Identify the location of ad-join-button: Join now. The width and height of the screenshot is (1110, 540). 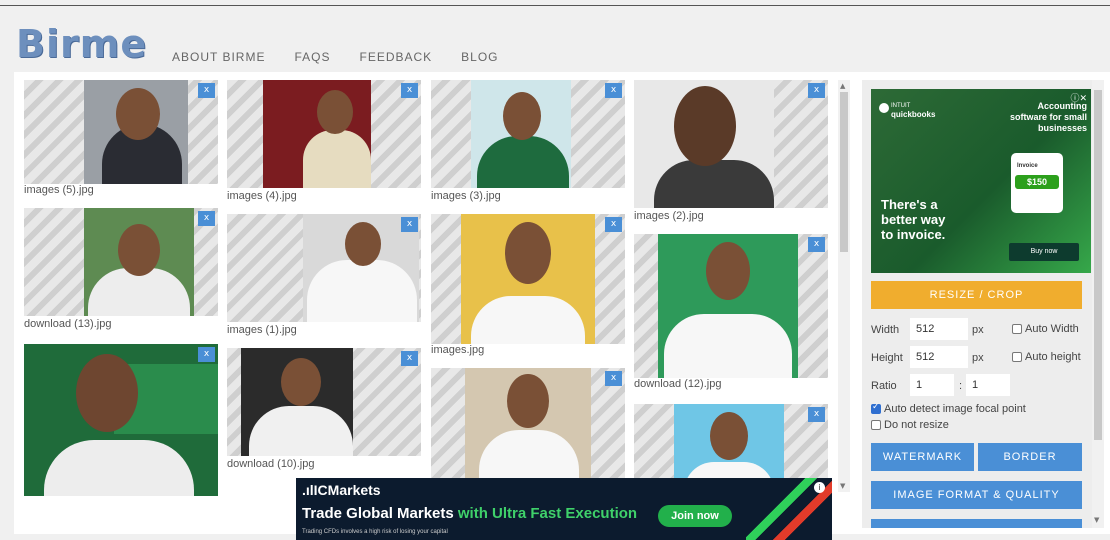
(695, 516).